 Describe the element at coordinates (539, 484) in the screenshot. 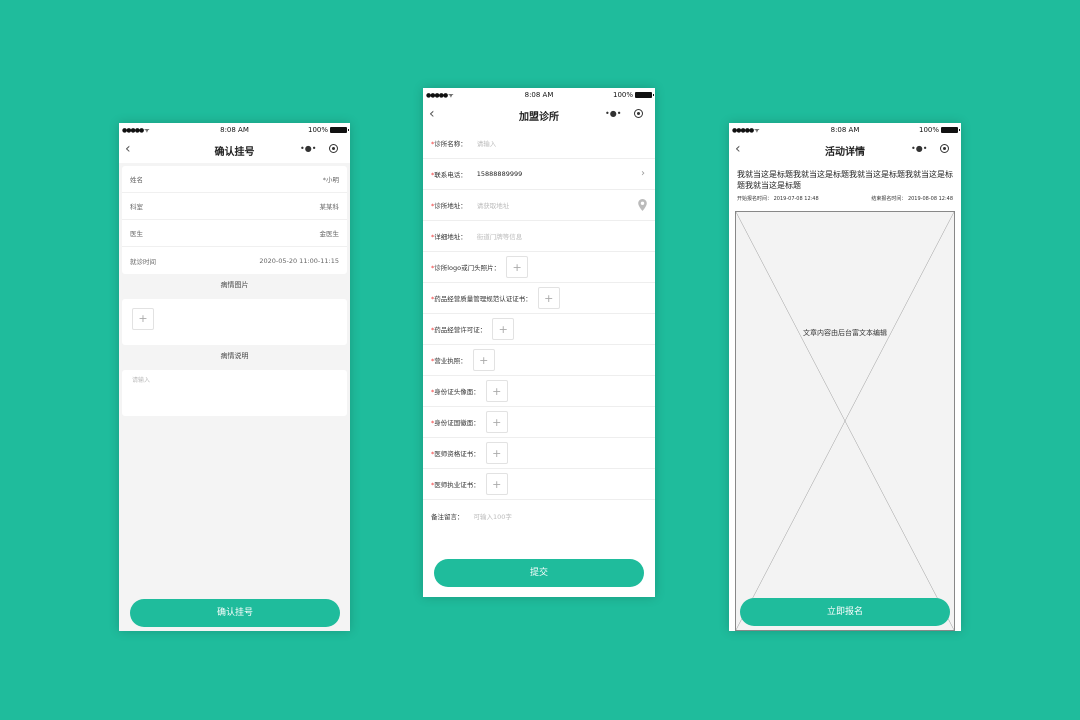

I see `doctor-practice-field: *医师执业证书： +` at that location.